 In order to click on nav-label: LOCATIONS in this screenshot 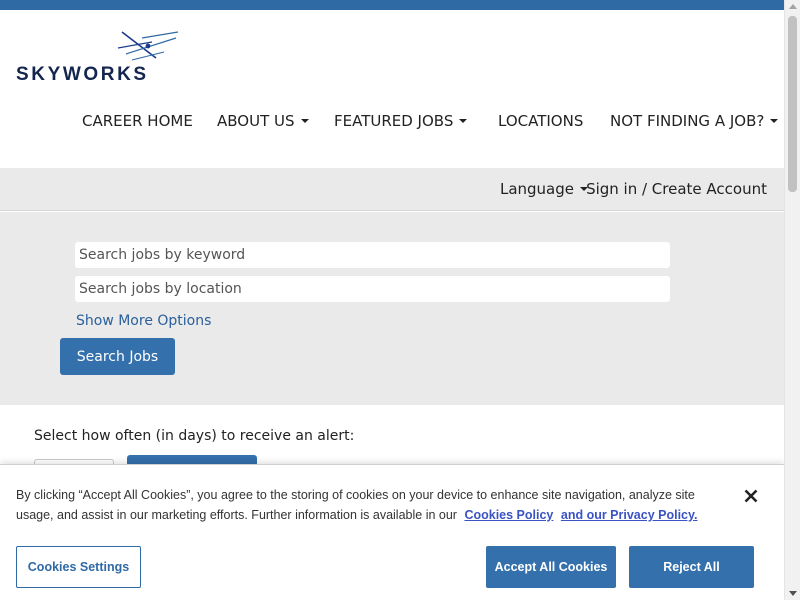, I will do `click(541, 121)`.